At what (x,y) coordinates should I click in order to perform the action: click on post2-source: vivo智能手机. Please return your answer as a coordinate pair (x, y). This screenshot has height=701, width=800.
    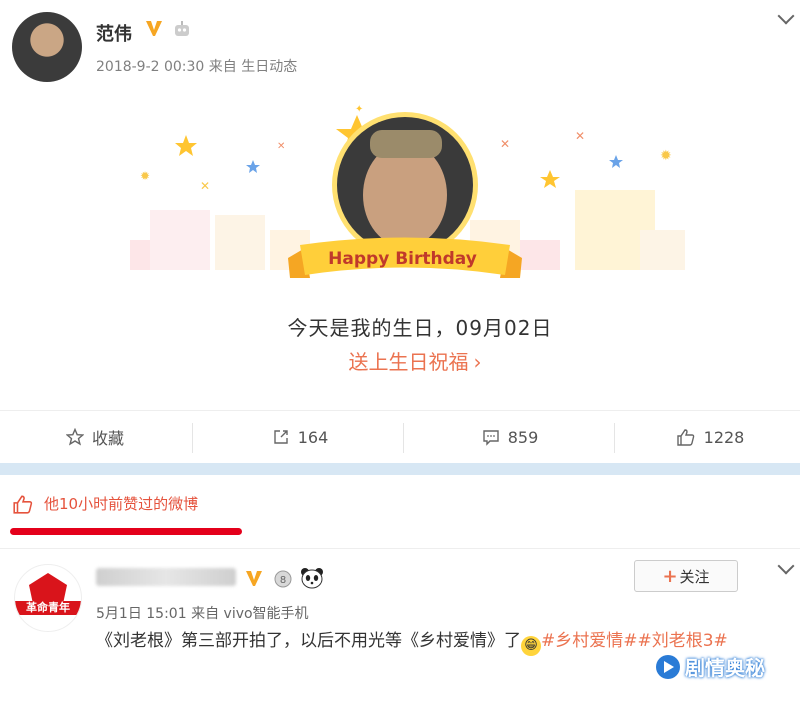
    Looking at the image, I should click on (266, 614).